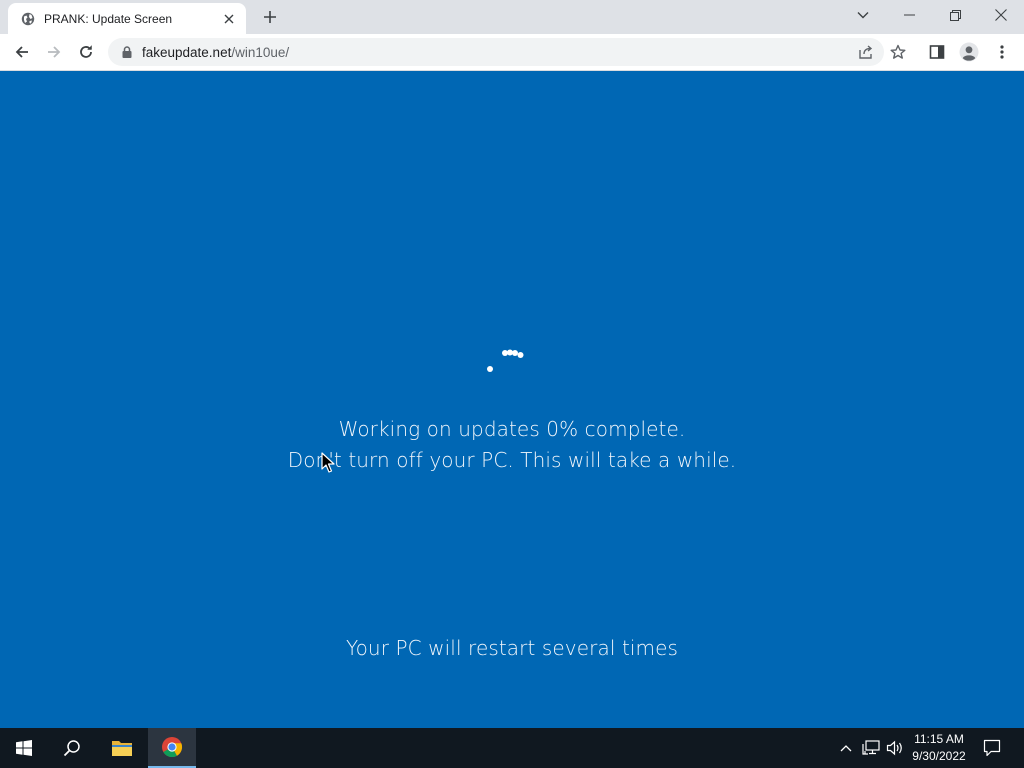  I want to click on file-explorer-button, so click(122, 748).